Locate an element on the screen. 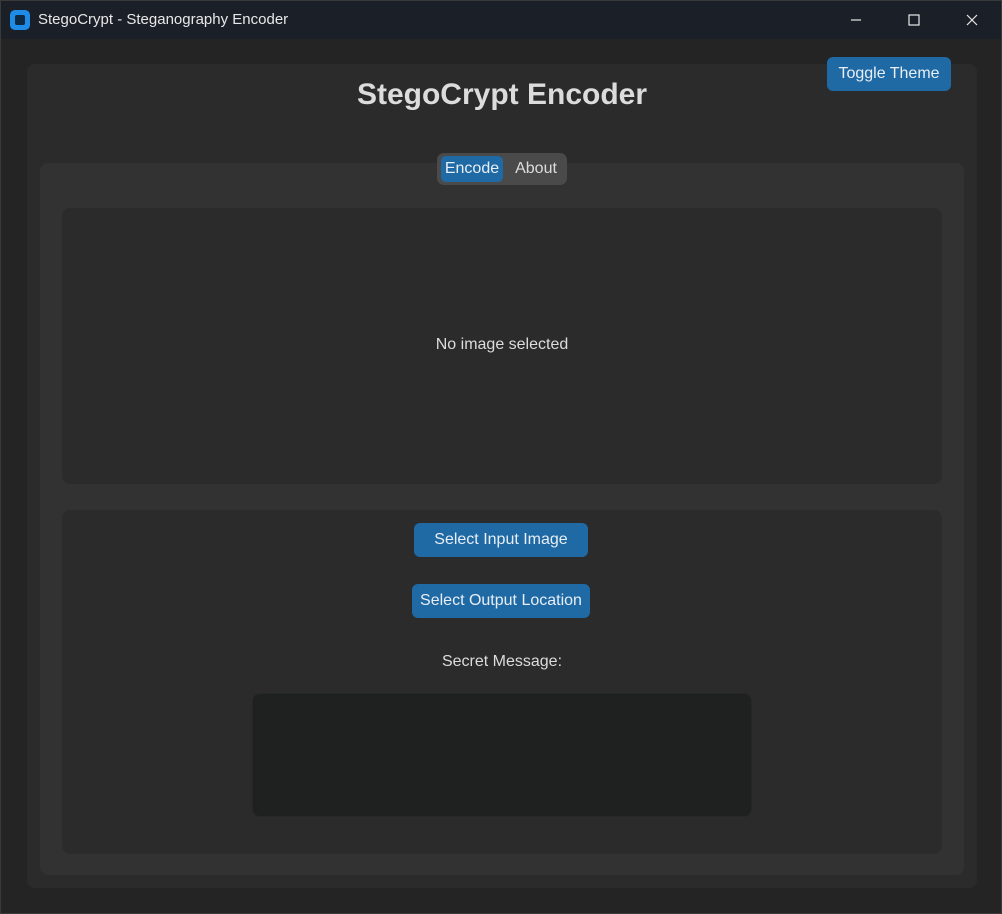  close-icon is located at coordinates (972, 20).